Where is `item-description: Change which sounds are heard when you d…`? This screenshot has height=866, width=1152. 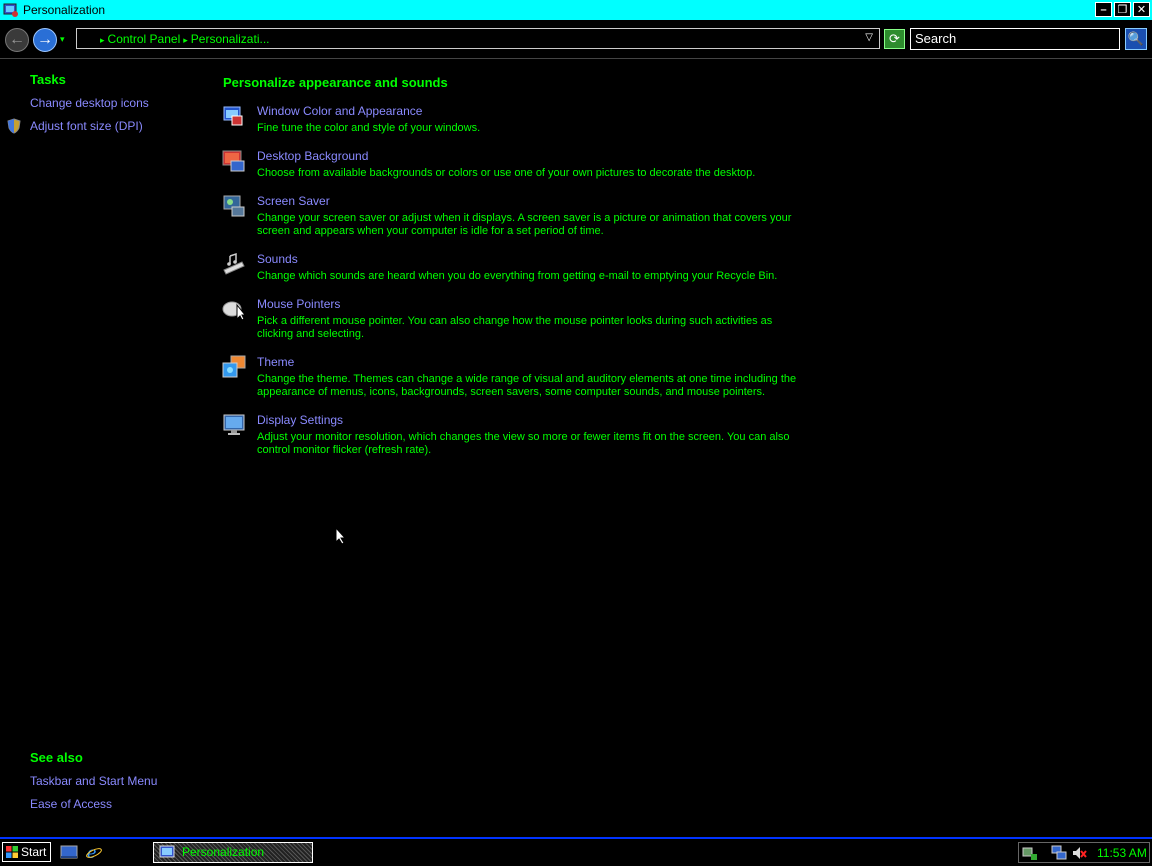
item-description: Change which sounds are heard when you d… is located at coordinates (517, 276).